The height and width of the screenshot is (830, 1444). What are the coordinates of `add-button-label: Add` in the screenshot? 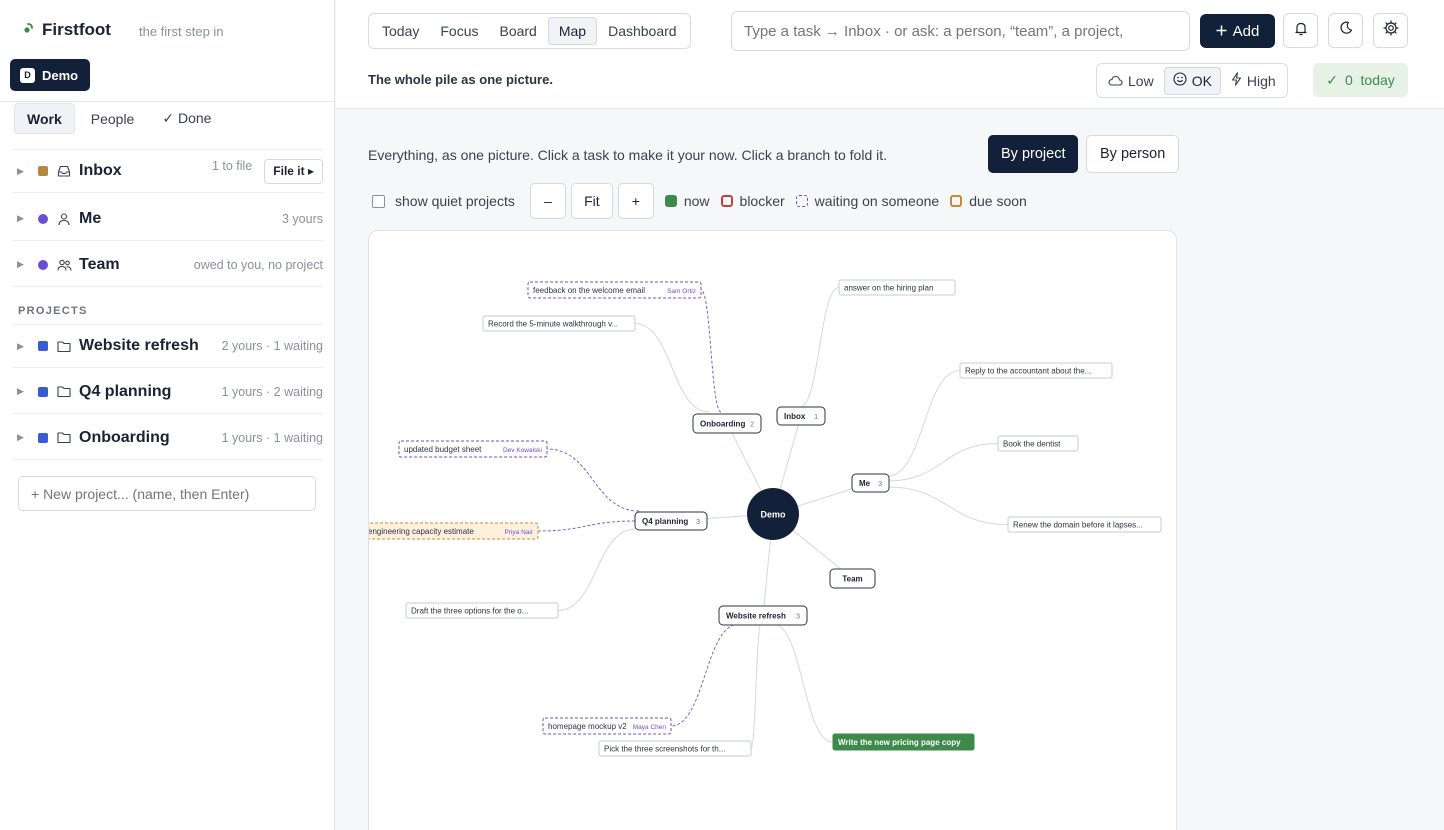 It's located at (1246, 31).